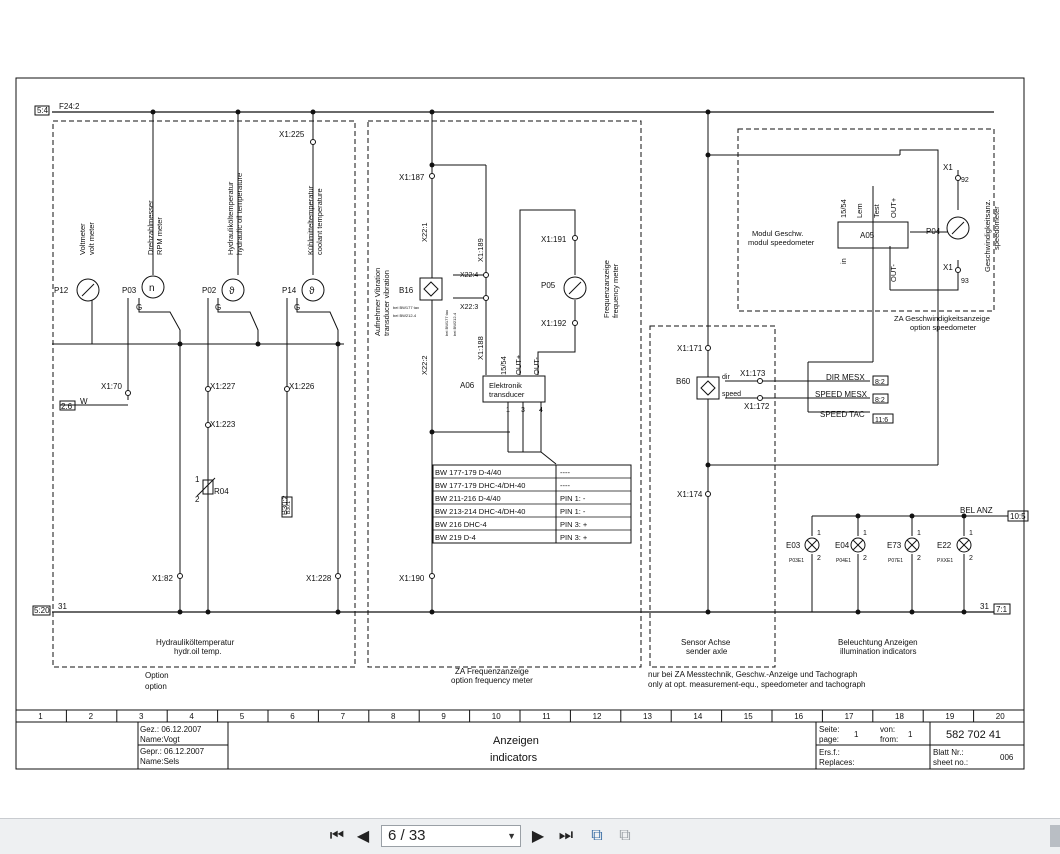  I want to click on column-number: 5, so click(242, 716).